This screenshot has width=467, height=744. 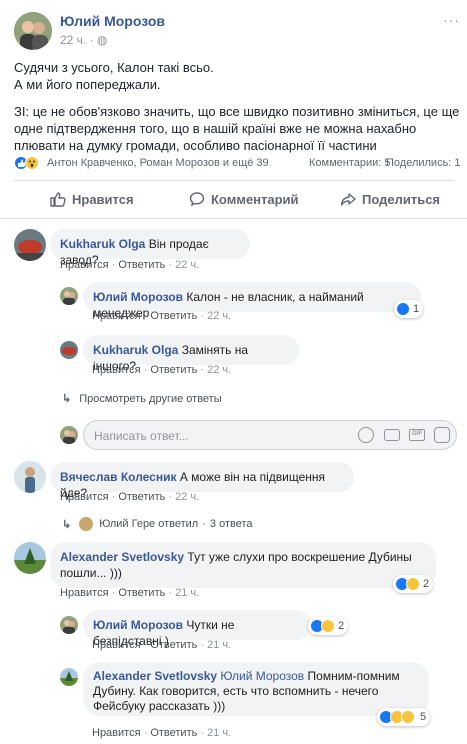 What do you see at coordinates (58, 199) in the screenshot?
I see `thumbs-up-icon` at bounding box center [58, 199].